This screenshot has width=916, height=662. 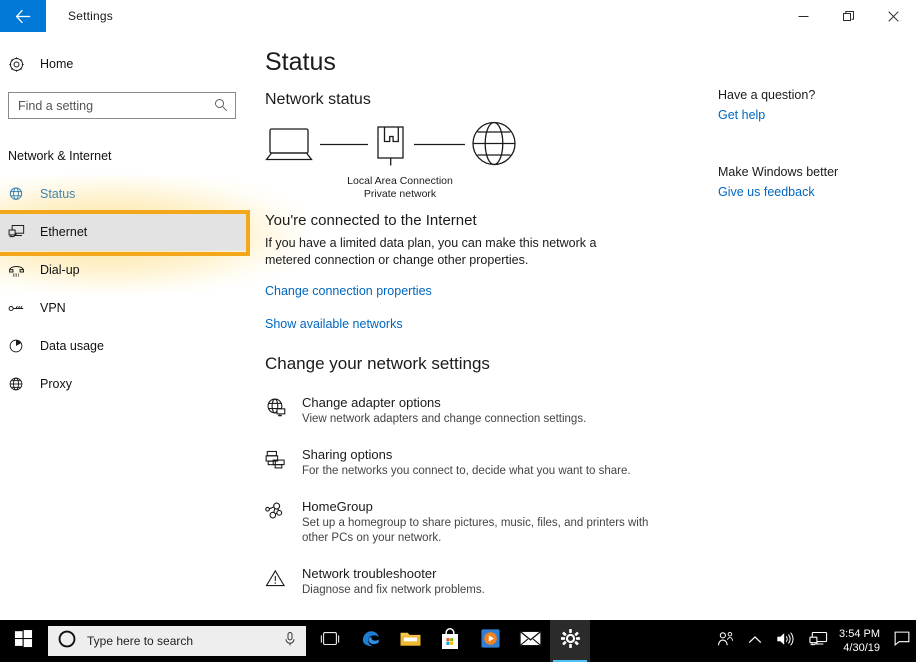 I want to click on microphone-icon, so click(x=290, y=641).